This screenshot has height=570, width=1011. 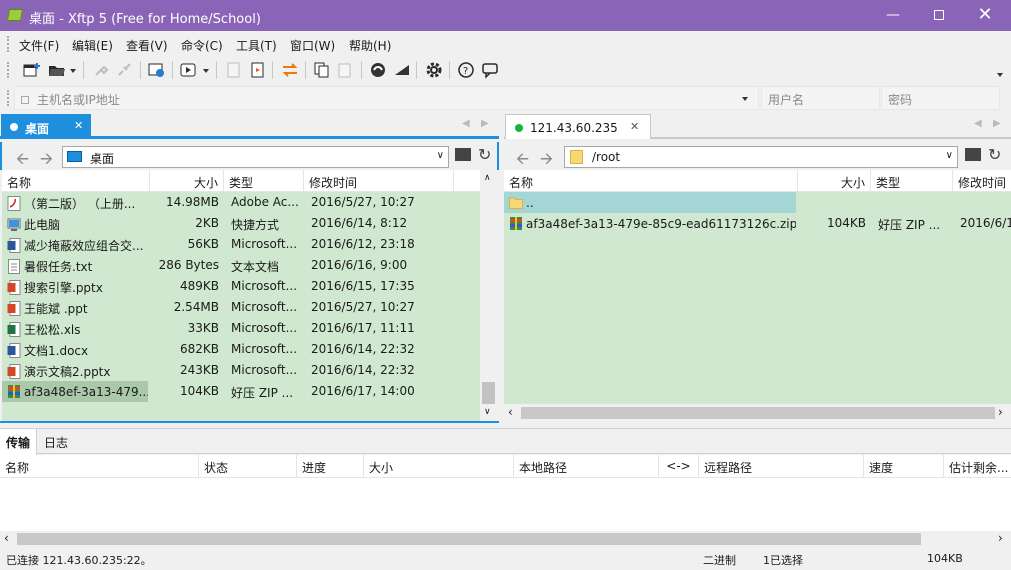 I want to click on toolbar-overflow-icon, so click(x=1000, y=75).